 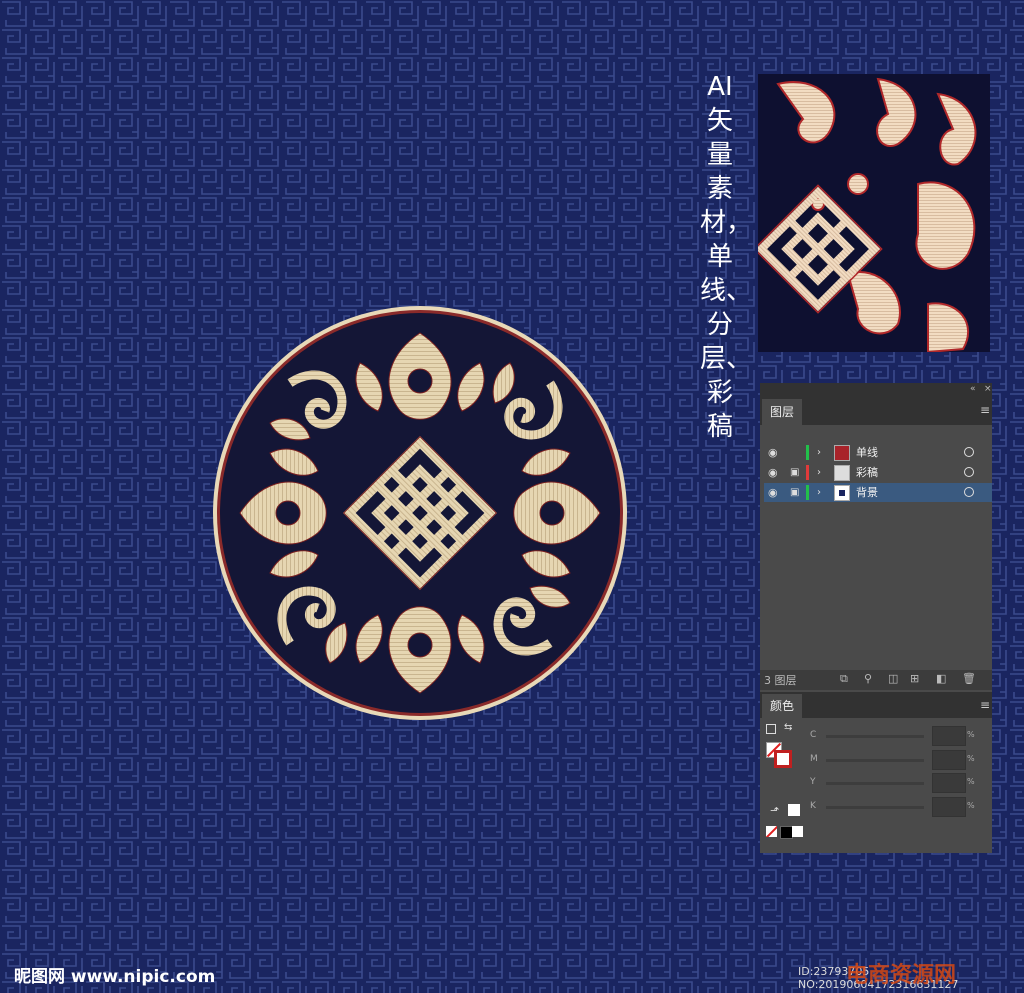 I want to click on tab-color: 颜色, so click(x=782, y=706).